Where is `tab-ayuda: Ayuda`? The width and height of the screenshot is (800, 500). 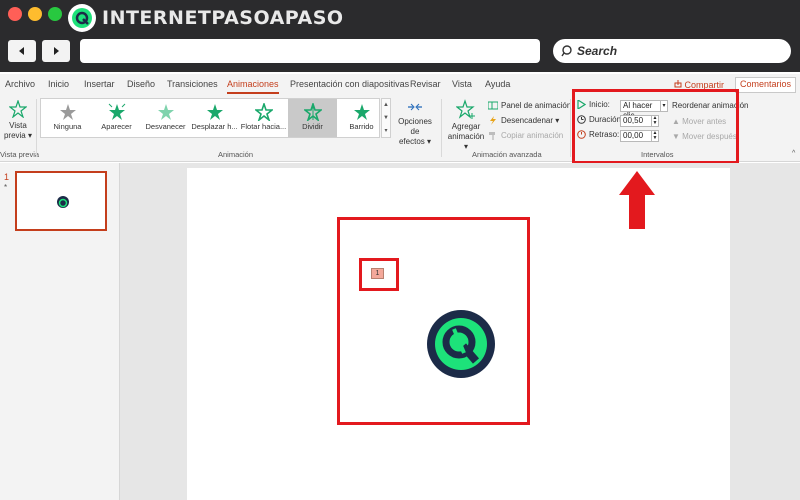 tab-ayuda: Ayuda is located at coordinates (497, 84).